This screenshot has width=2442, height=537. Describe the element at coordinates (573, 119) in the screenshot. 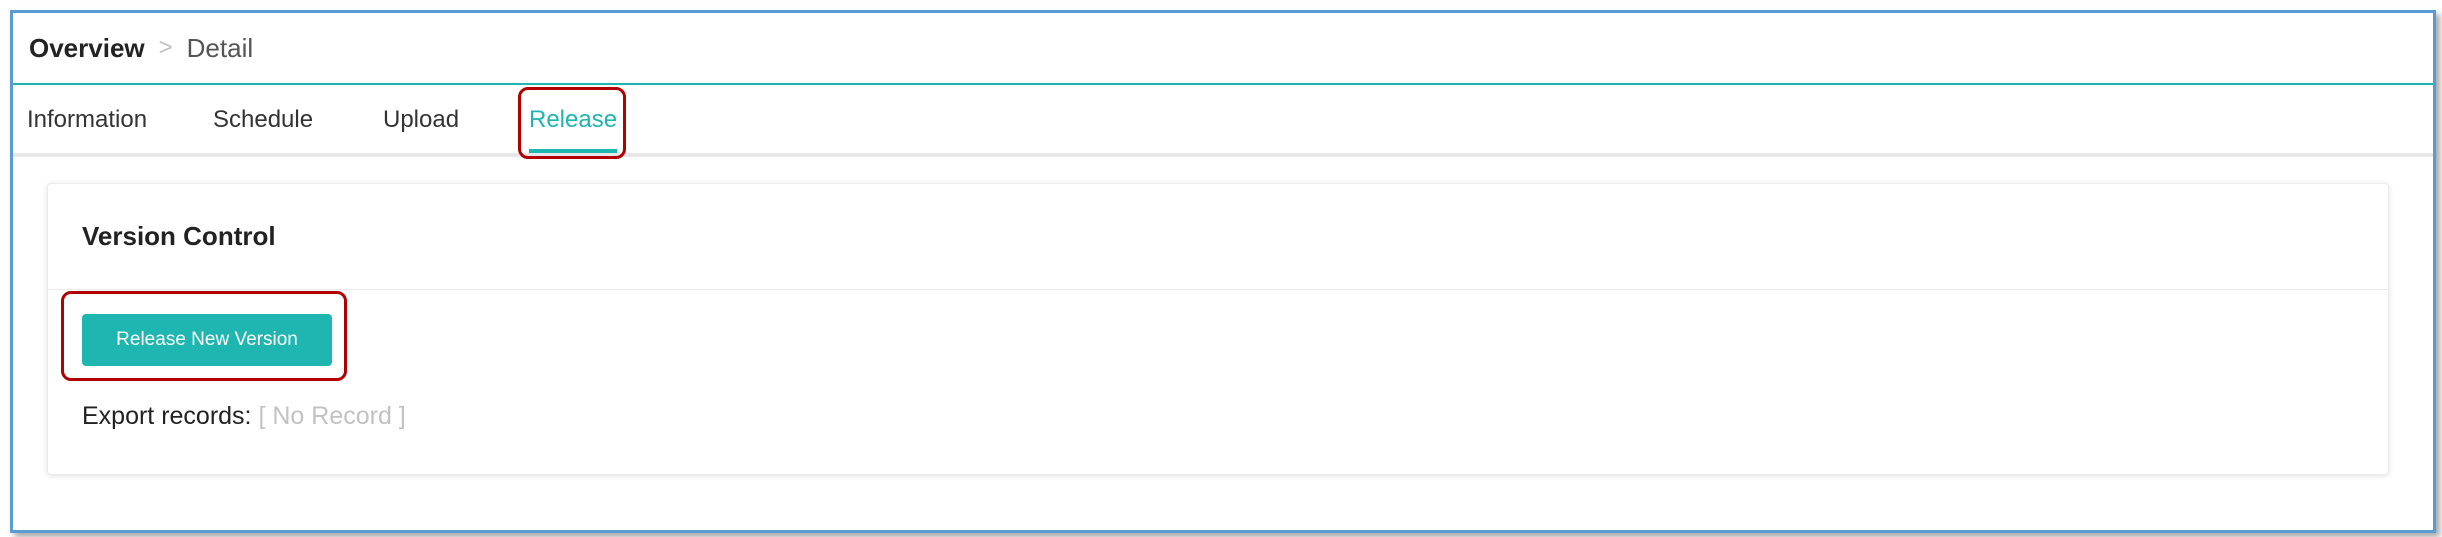

I see `tab-release: Release` at that location.